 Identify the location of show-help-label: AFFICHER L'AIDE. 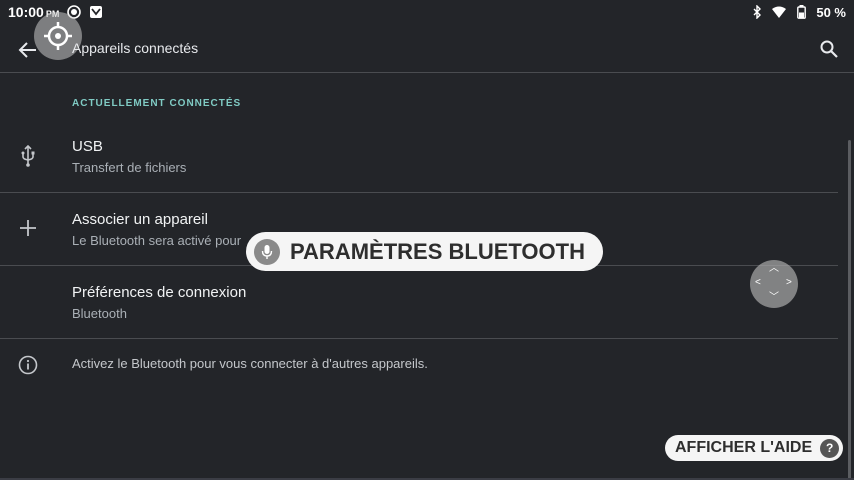
(744, 447).